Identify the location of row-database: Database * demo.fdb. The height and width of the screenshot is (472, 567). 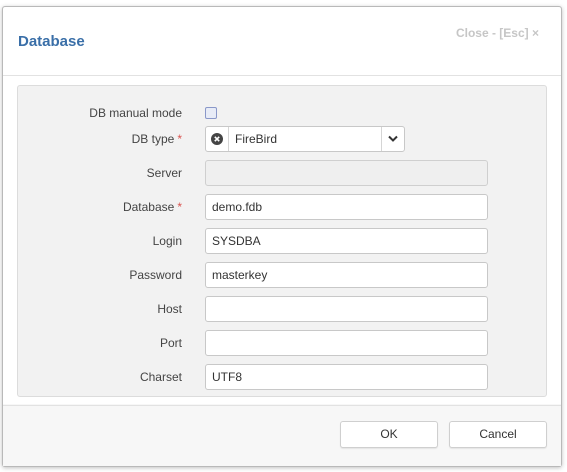
(282, 207).